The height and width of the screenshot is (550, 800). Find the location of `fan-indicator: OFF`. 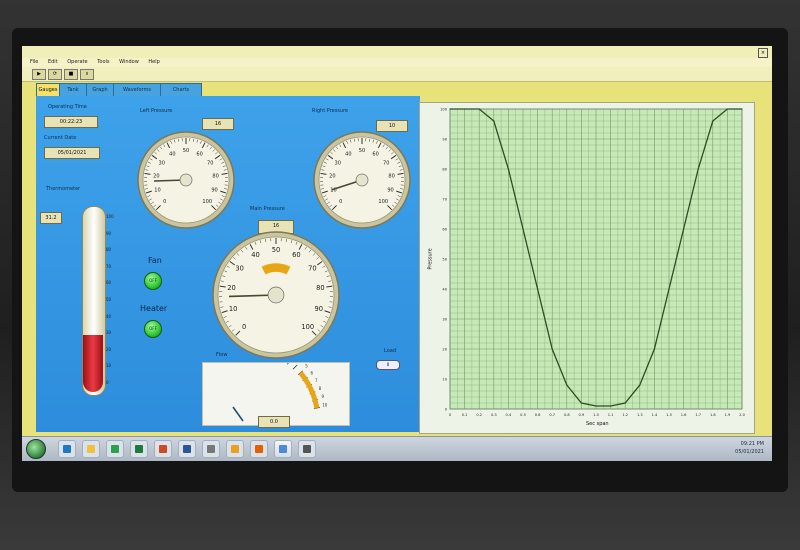

fan-indicator: OFF is located at coordinates (153, 281).